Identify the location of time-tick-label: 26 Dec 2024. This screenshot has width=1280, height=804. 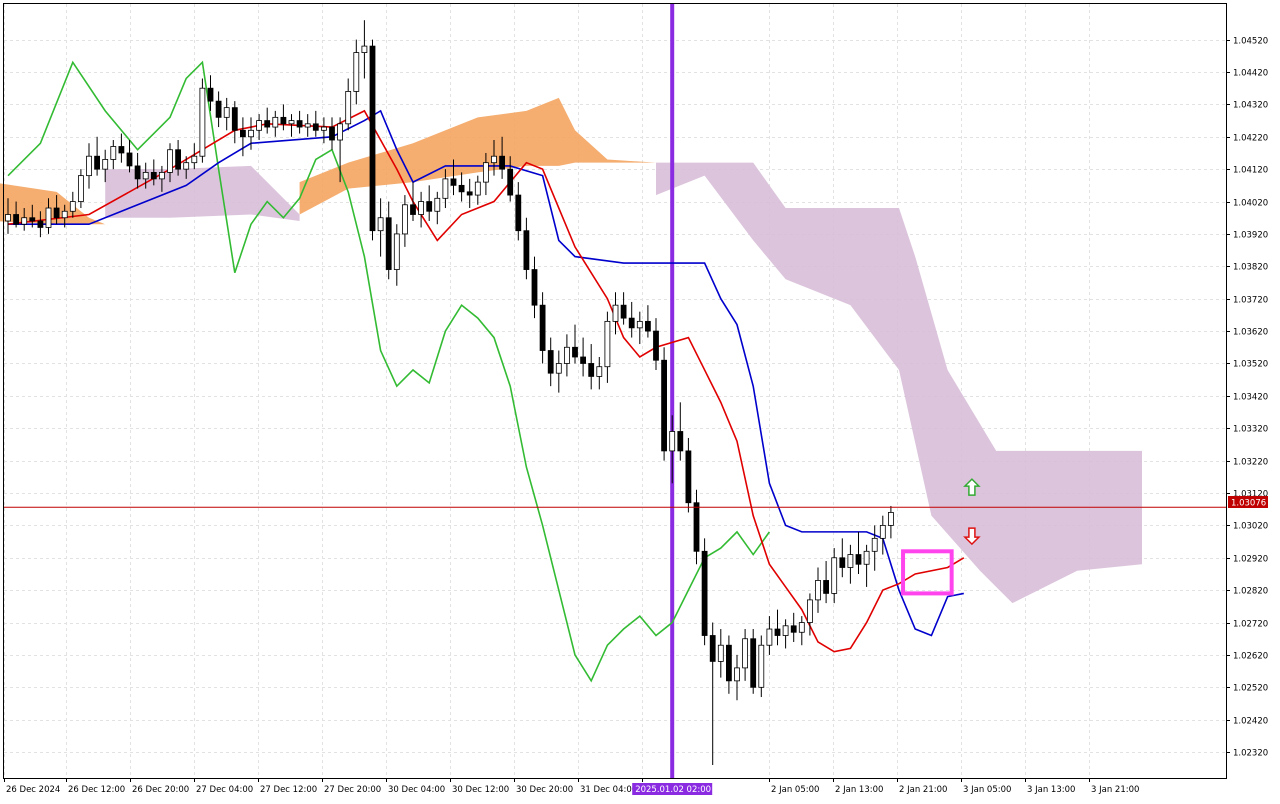
(33, 790).